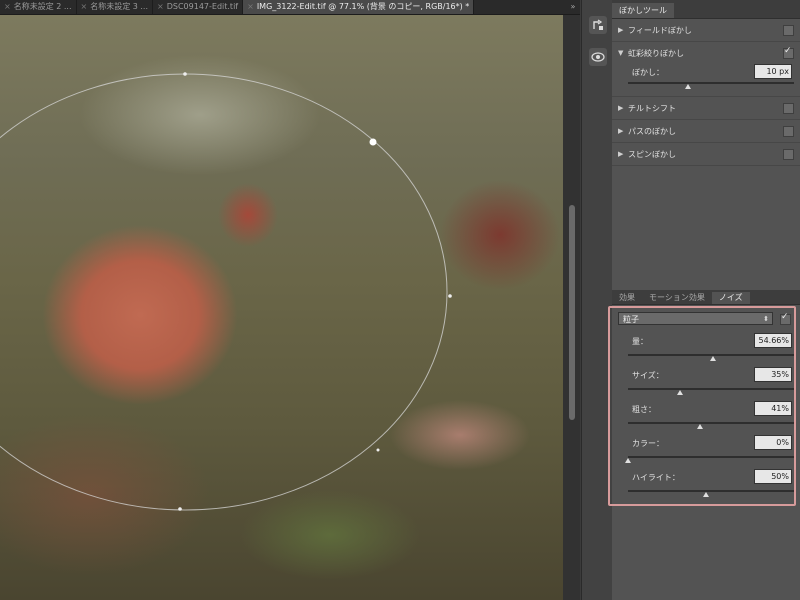  I want to click on blur-item-label: フィールドぼかし, so click(660, 30).